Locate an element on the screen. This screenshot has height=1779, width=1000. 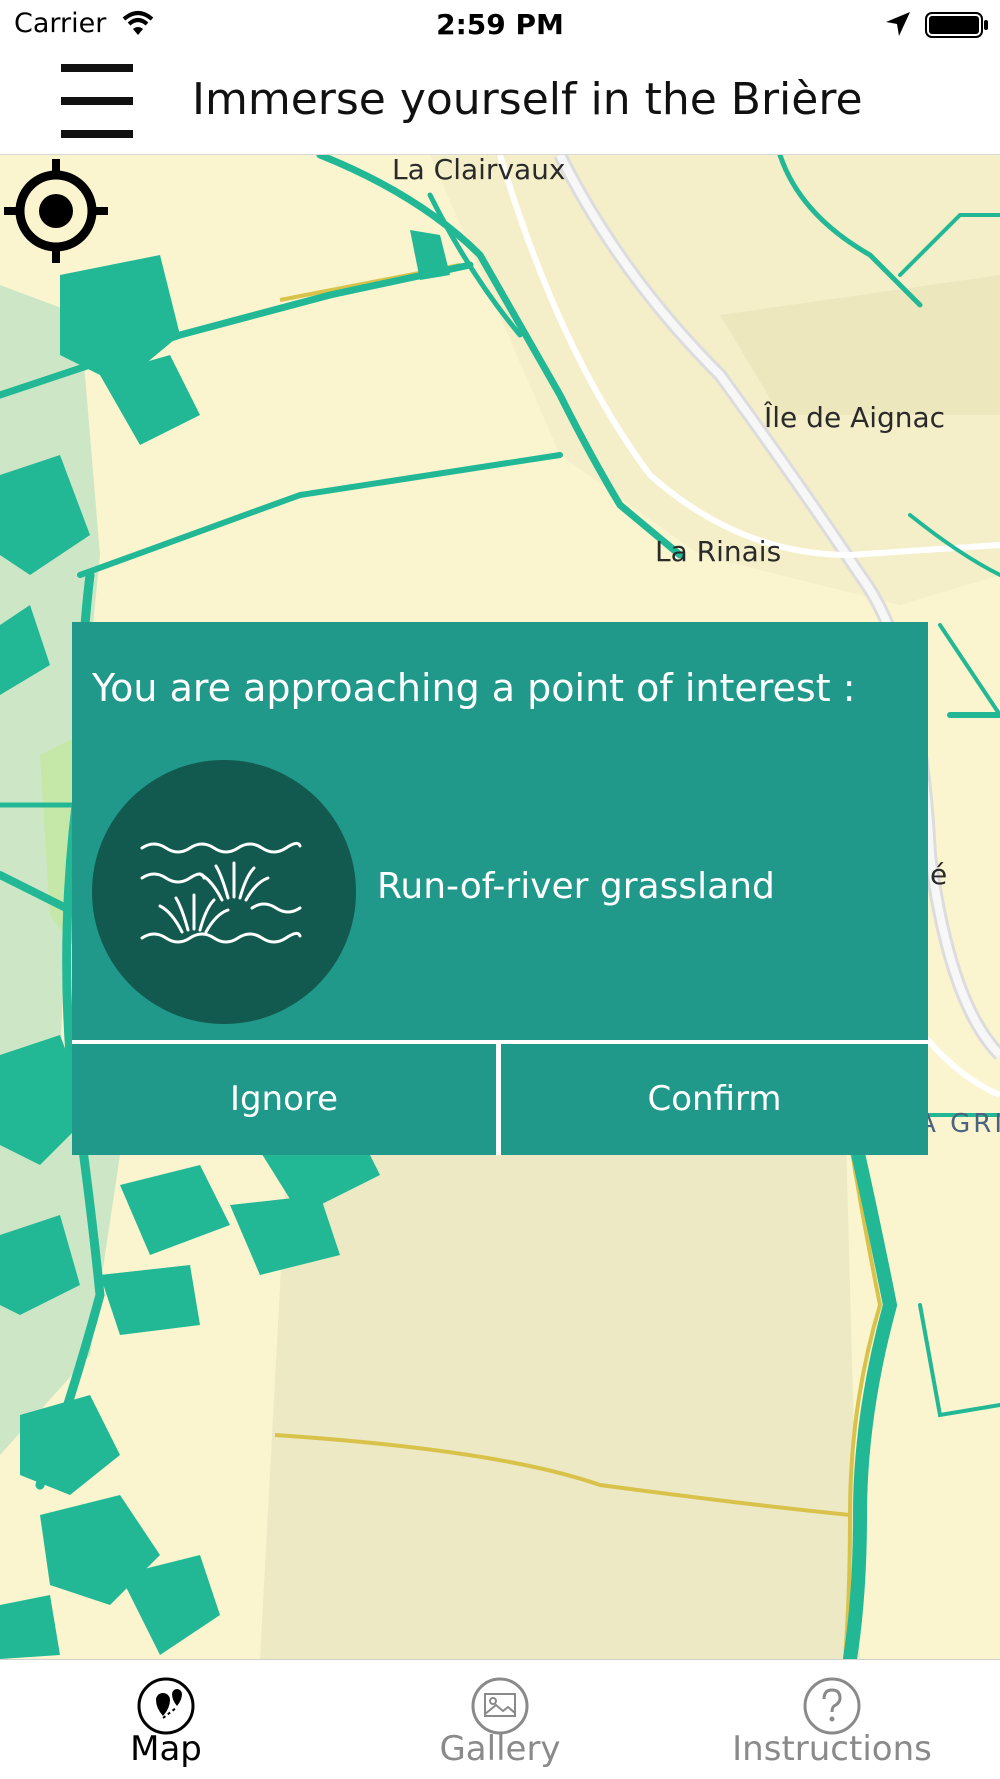
tab-label-instructions: Instructions is located at coordinates (832, 1749).